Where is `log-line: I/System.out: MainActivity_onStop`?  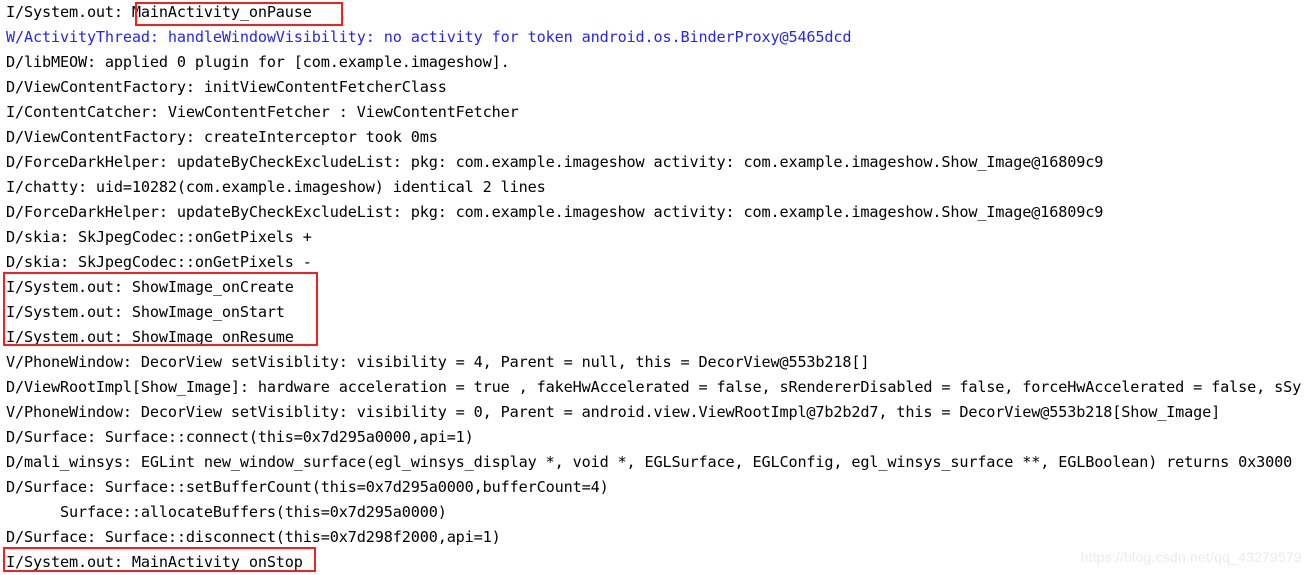 log-line: I/System.out: MainActivity_onStop is located at coordinates (154, 562).